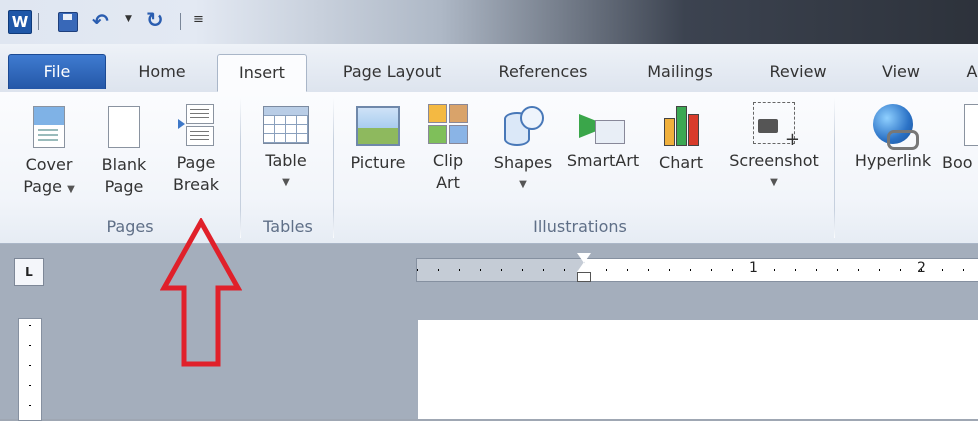  Describe the element at coordinates (100, 21) in the screenshot. I see `undo-icon: ↶` at that location.